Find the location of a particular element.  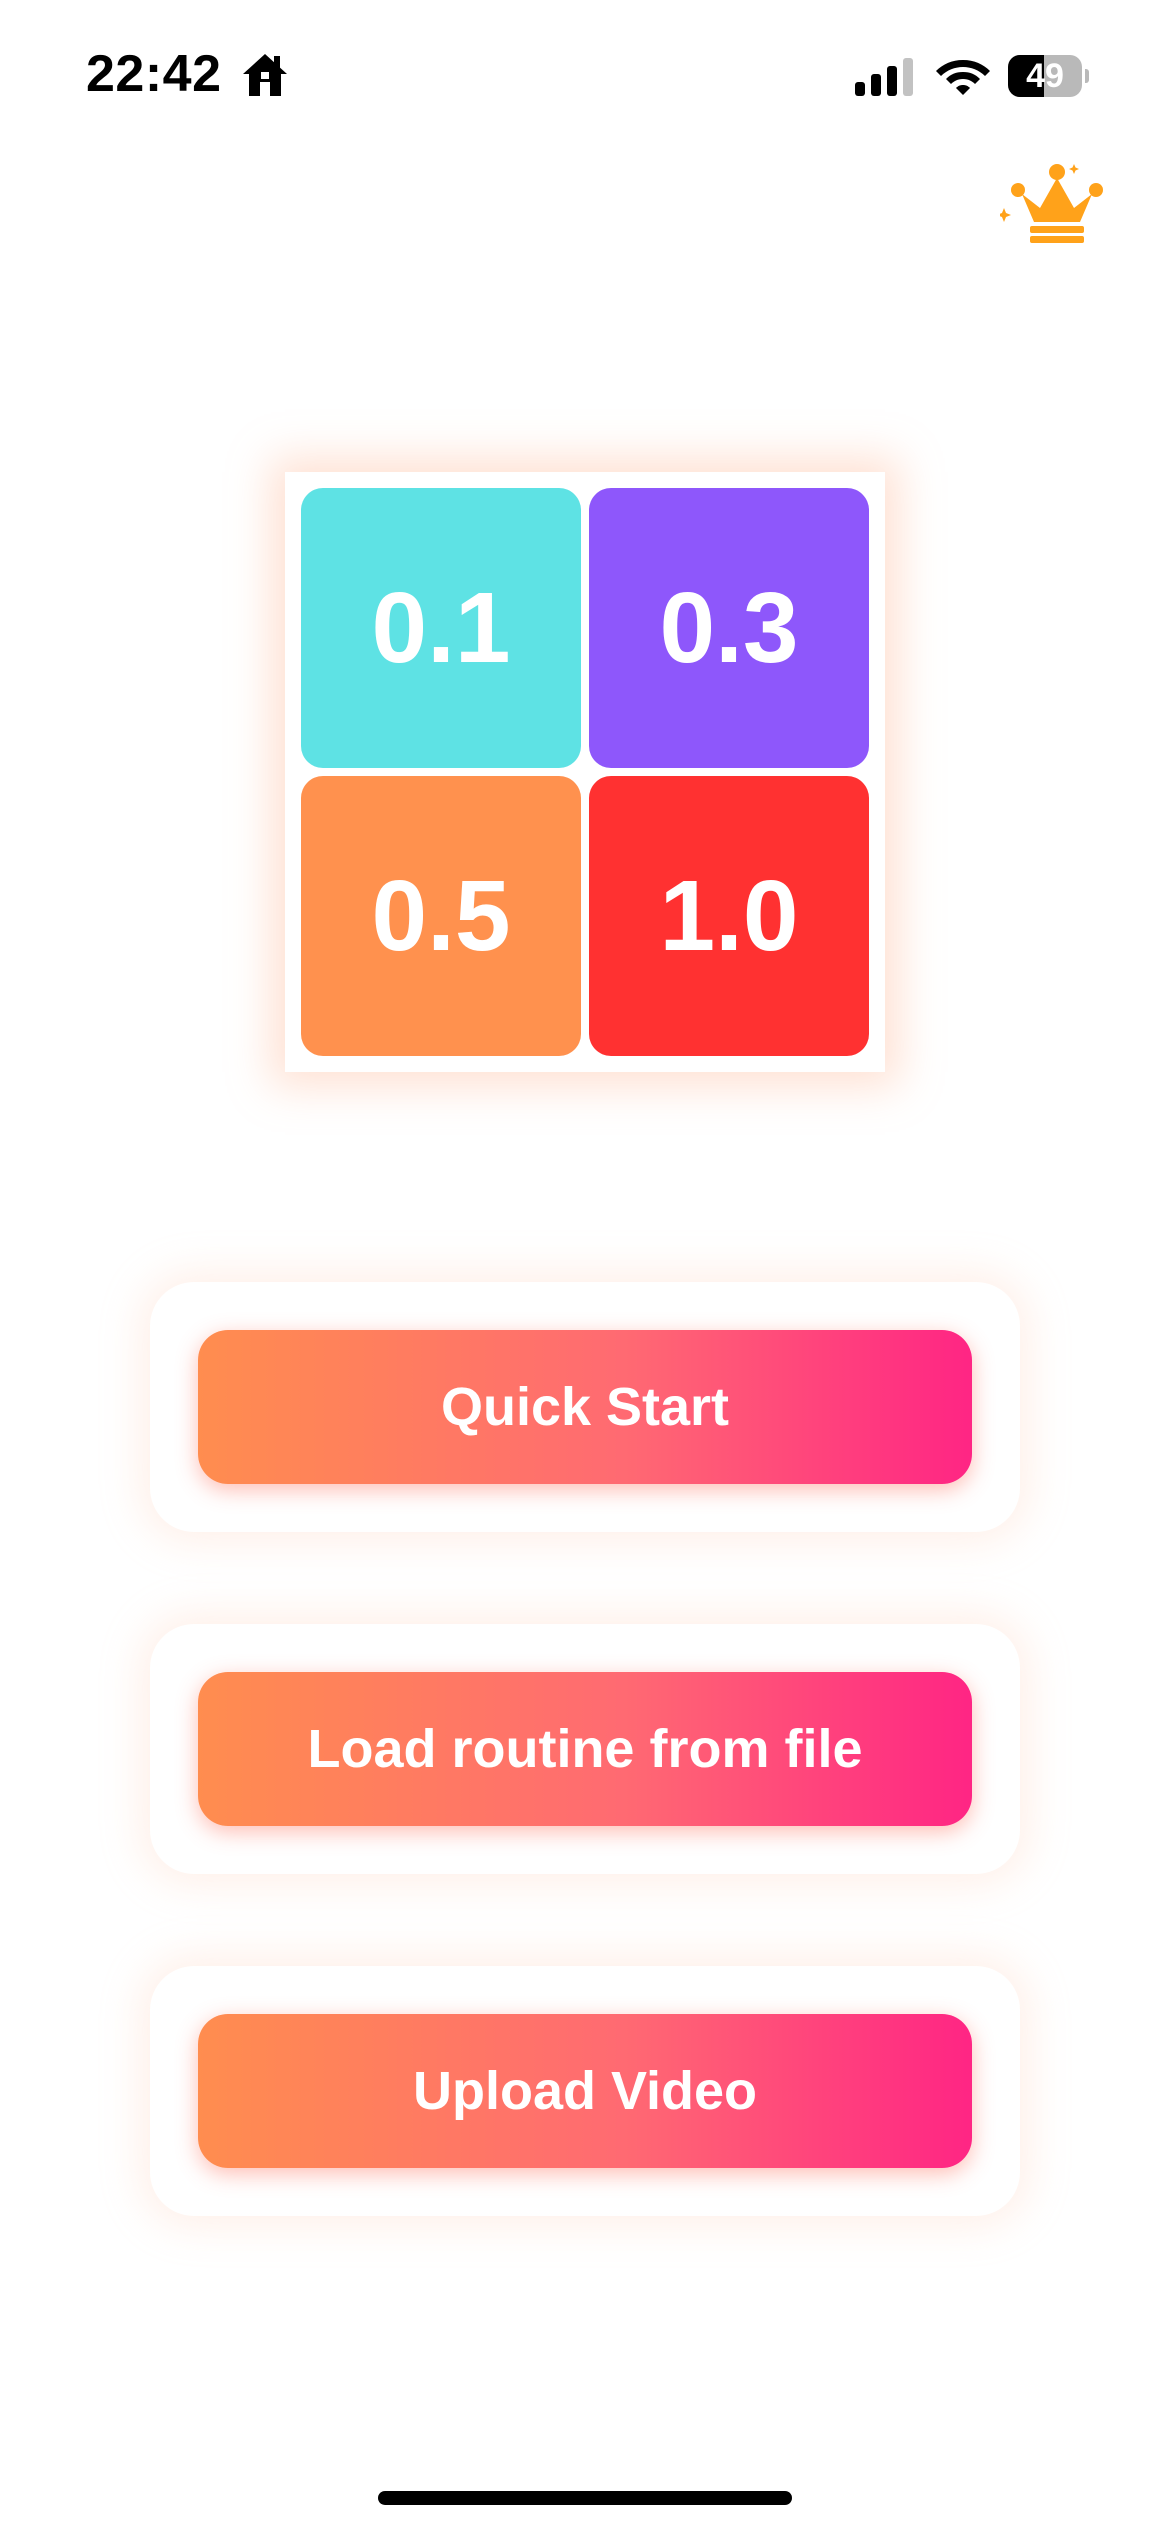

house-icon is located at coordinates (265, 75).